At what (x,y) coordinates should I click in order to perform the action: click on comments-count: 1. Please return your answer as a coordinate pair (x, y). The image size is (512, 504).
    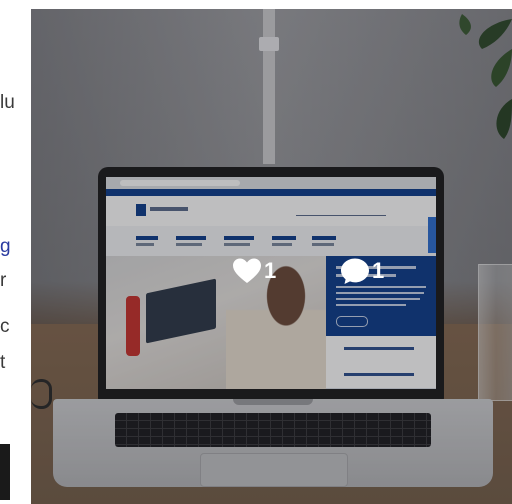
    Looking at the image, I should click on (378, 270).